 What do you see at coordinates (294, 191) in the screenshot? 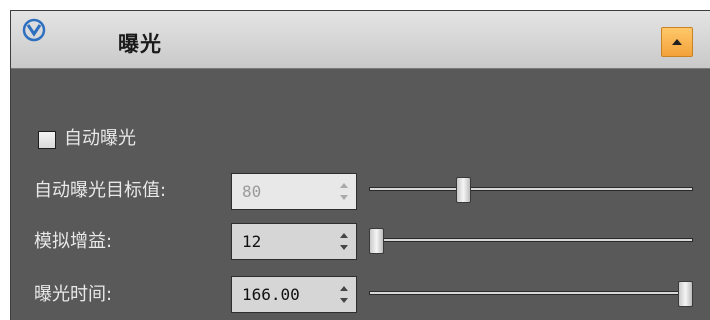
I see `target-value-spinbox: 80` at bounding box center [294, 191].